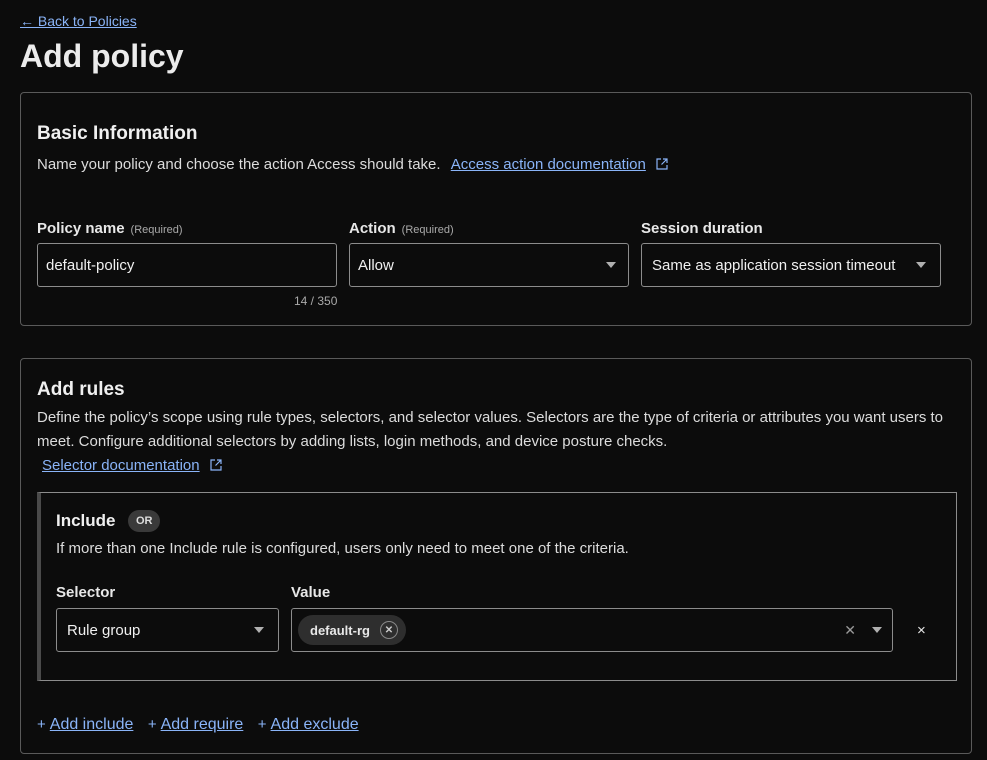 Image resolution: width=987 pixels, height=760 pixels. What do you see at coordinates (81, 389) in the screenshot?
I see `add-rules-title: Add rules` at bounding box center [81, 389].